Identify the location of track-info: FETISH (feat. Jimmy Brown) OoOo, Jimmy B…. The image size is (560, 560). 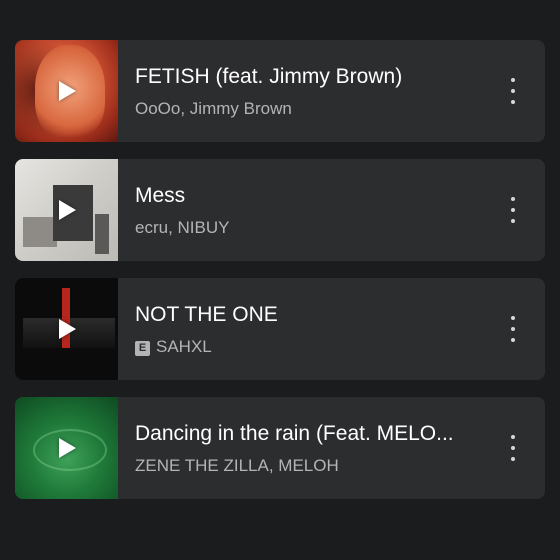
(312, 91).